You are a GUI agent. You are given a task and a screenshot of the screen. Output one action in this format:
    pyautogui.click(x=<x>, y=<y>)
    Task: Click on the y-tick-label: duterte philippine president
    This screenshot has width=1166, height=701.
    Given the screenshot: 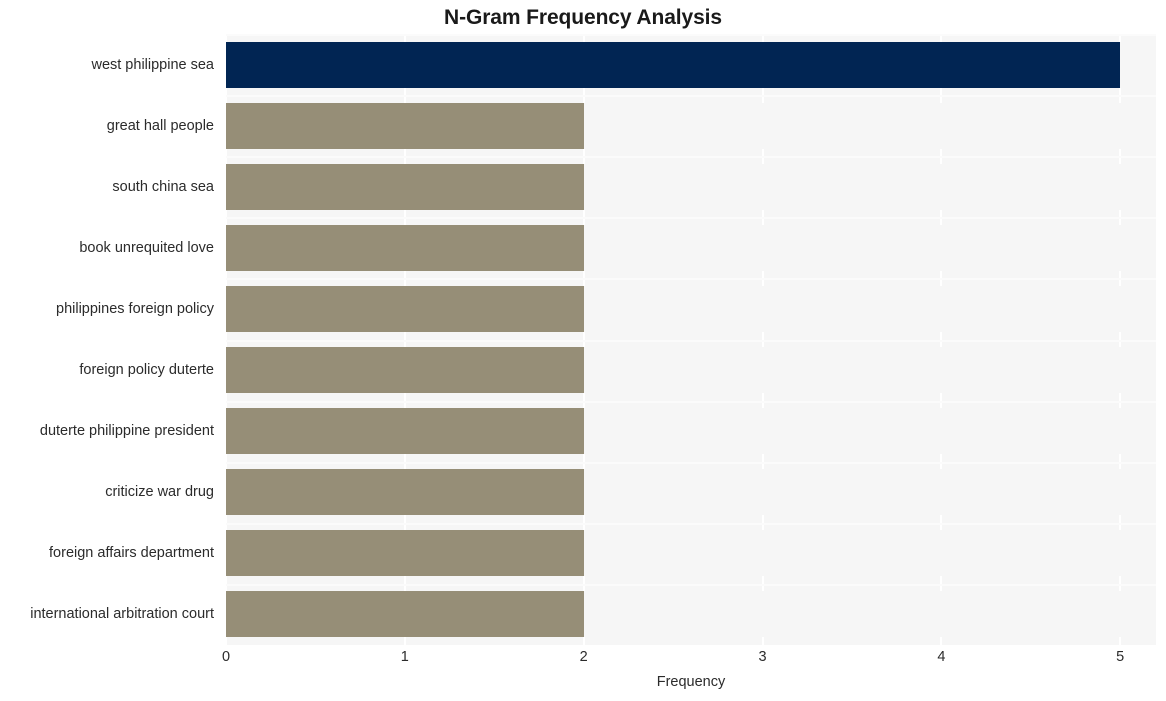 What is the action you would take?
    pyautogui.click(x=126, y=431)
    